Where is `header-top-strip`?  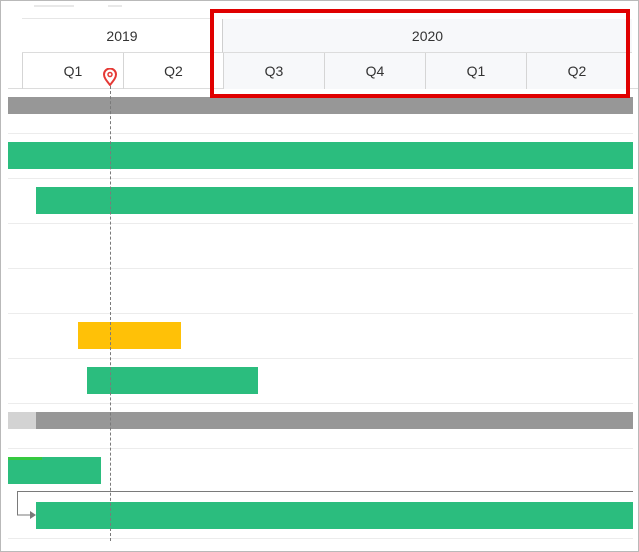
header-top-strip is located at coordinates (117, 10).